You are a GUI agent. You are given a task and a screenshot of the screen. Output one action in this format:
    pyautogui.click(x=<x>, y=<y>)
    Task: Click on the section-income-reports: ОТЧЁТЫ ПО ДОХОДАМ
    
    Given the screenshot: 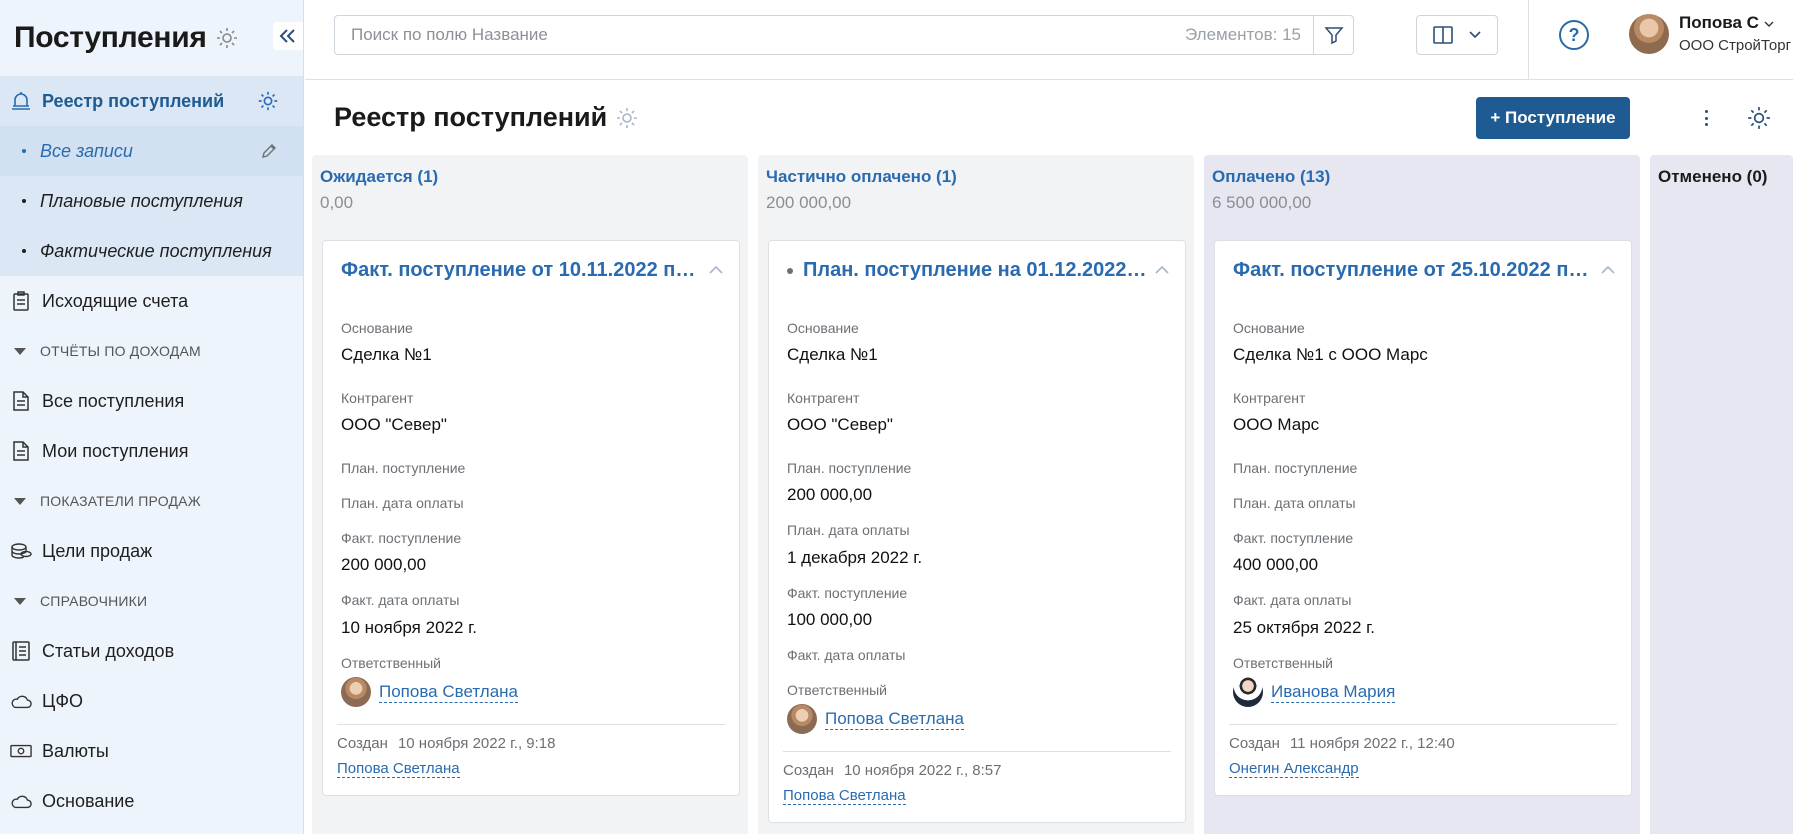 What is the action you would take?
    pyautogui.click(x=151, y=351)
    